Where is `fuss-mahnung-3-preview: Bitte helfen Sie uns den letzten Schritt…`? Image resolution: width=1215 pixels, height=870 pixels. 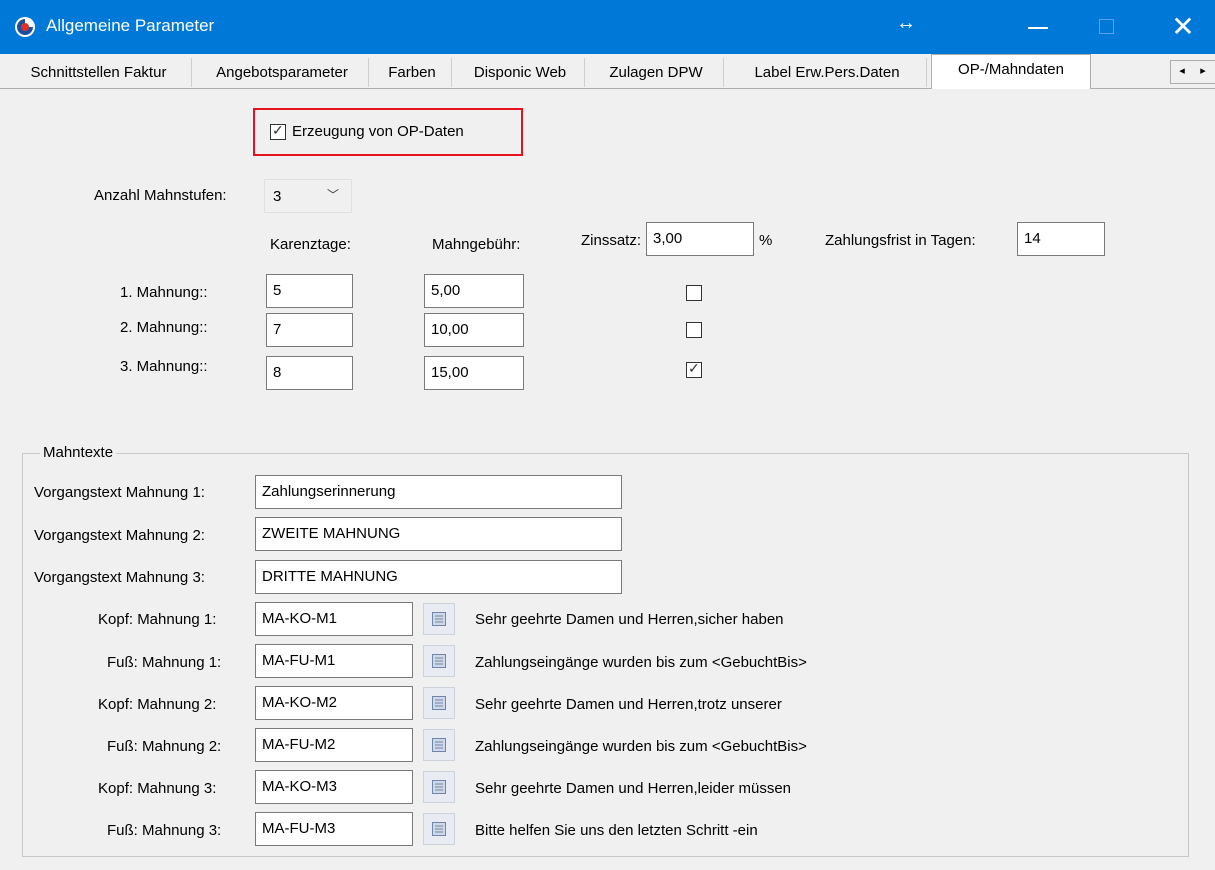 fuss-mahnung-3-preview: Bitte helfen Sie uns den letzten Schritt… is located at coordinates (616, 830).